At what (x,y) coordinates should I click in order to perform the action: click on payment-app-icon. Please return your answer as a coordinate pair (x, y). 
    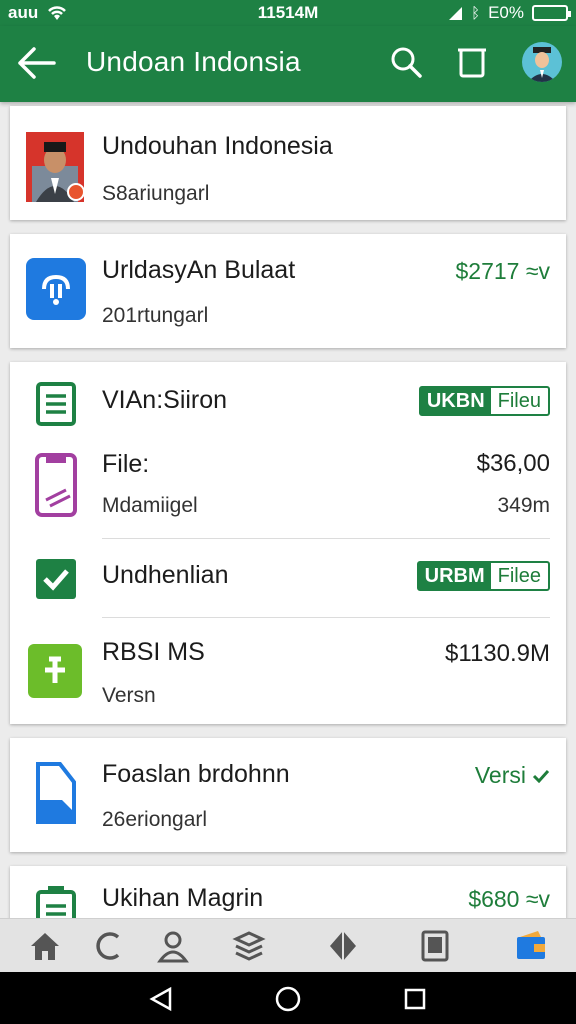
    Looking at the image, I should click on (55, 671).